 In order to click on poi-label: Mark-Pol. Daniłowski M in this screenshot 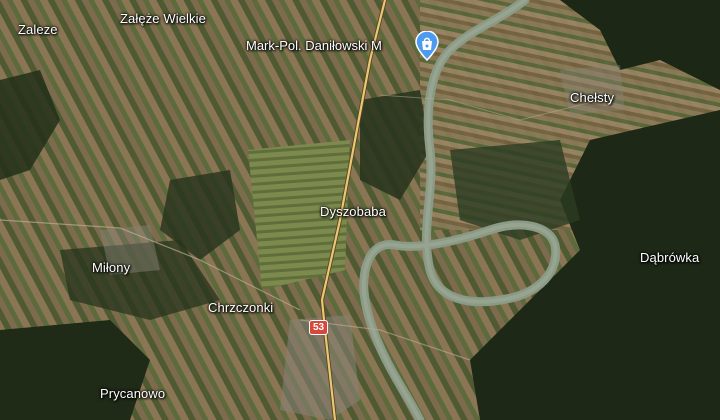, I will do `click(314, 45)`.